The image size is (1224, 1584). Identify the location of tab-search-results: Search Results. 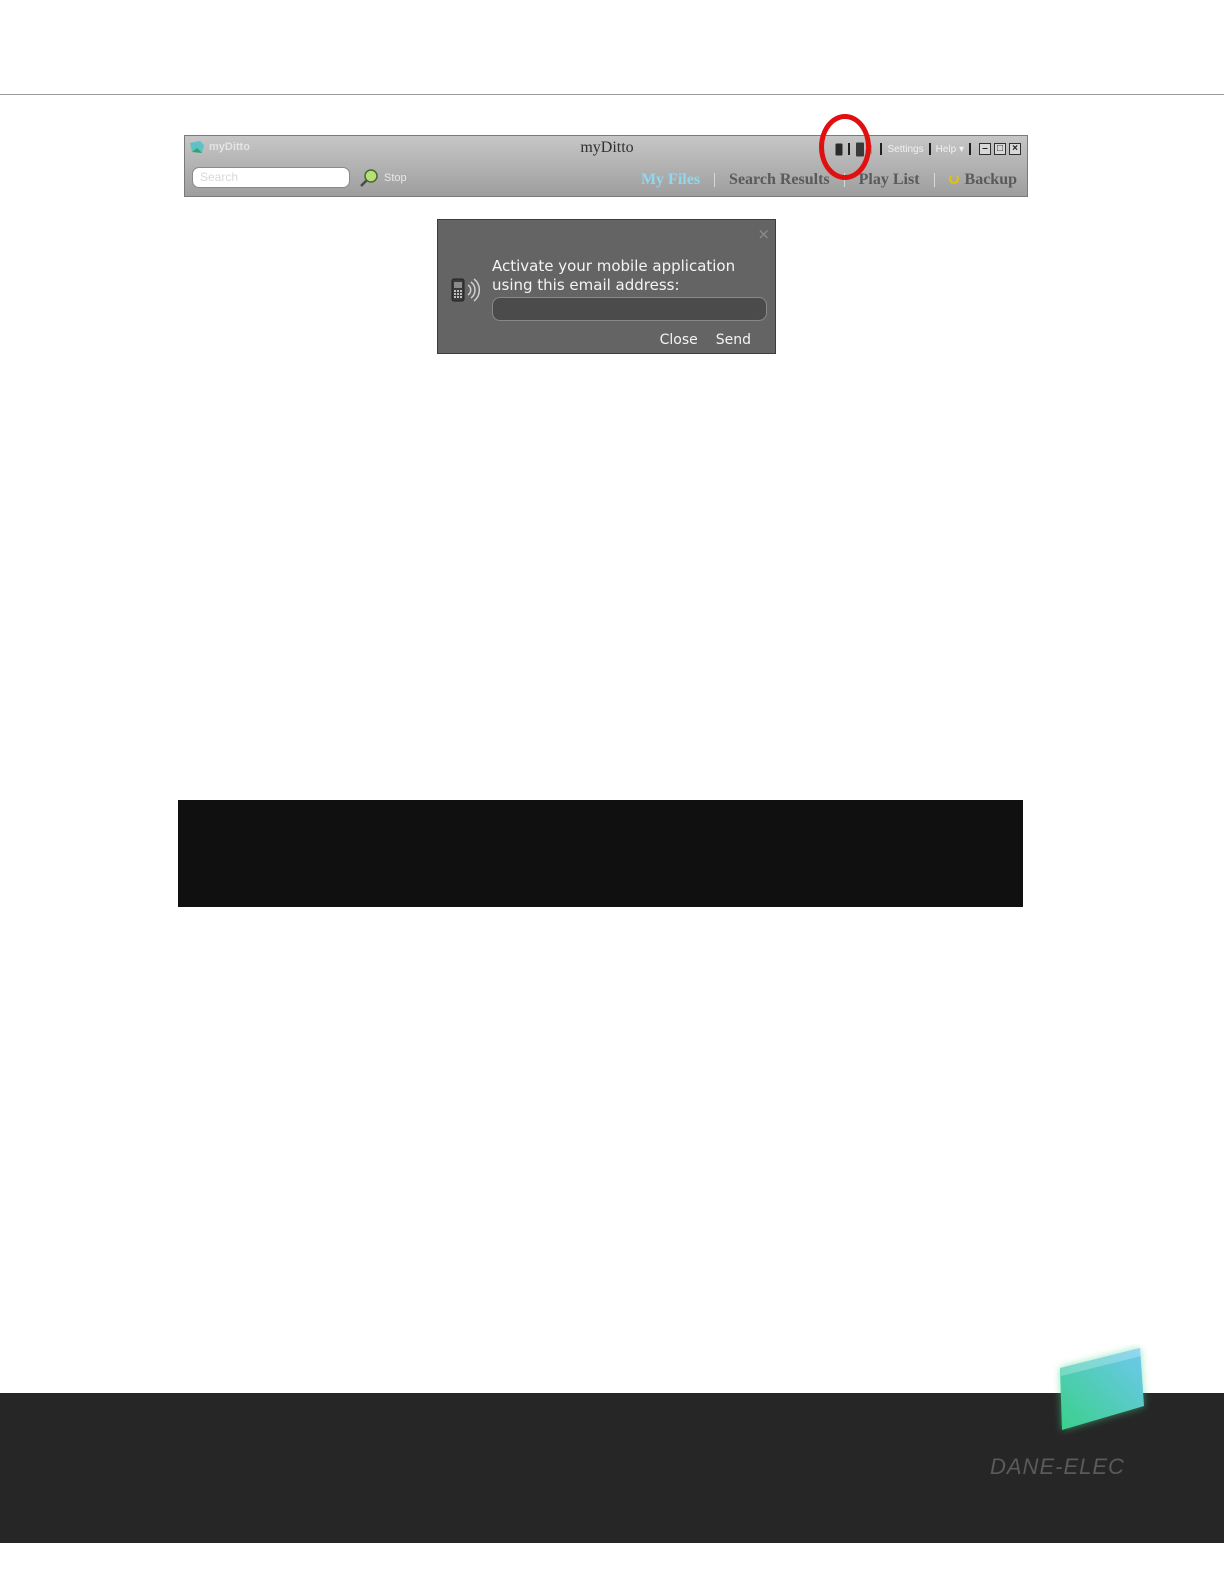
(779, 180).